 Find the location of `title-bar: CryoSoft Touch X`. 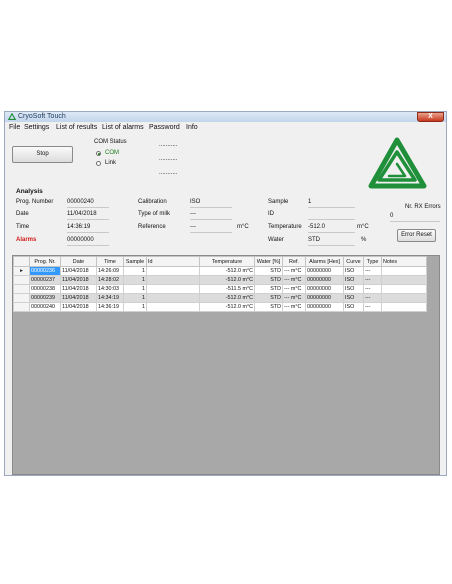

title-bar: CryoSoft Touch X is located at coordinates (225, 117).